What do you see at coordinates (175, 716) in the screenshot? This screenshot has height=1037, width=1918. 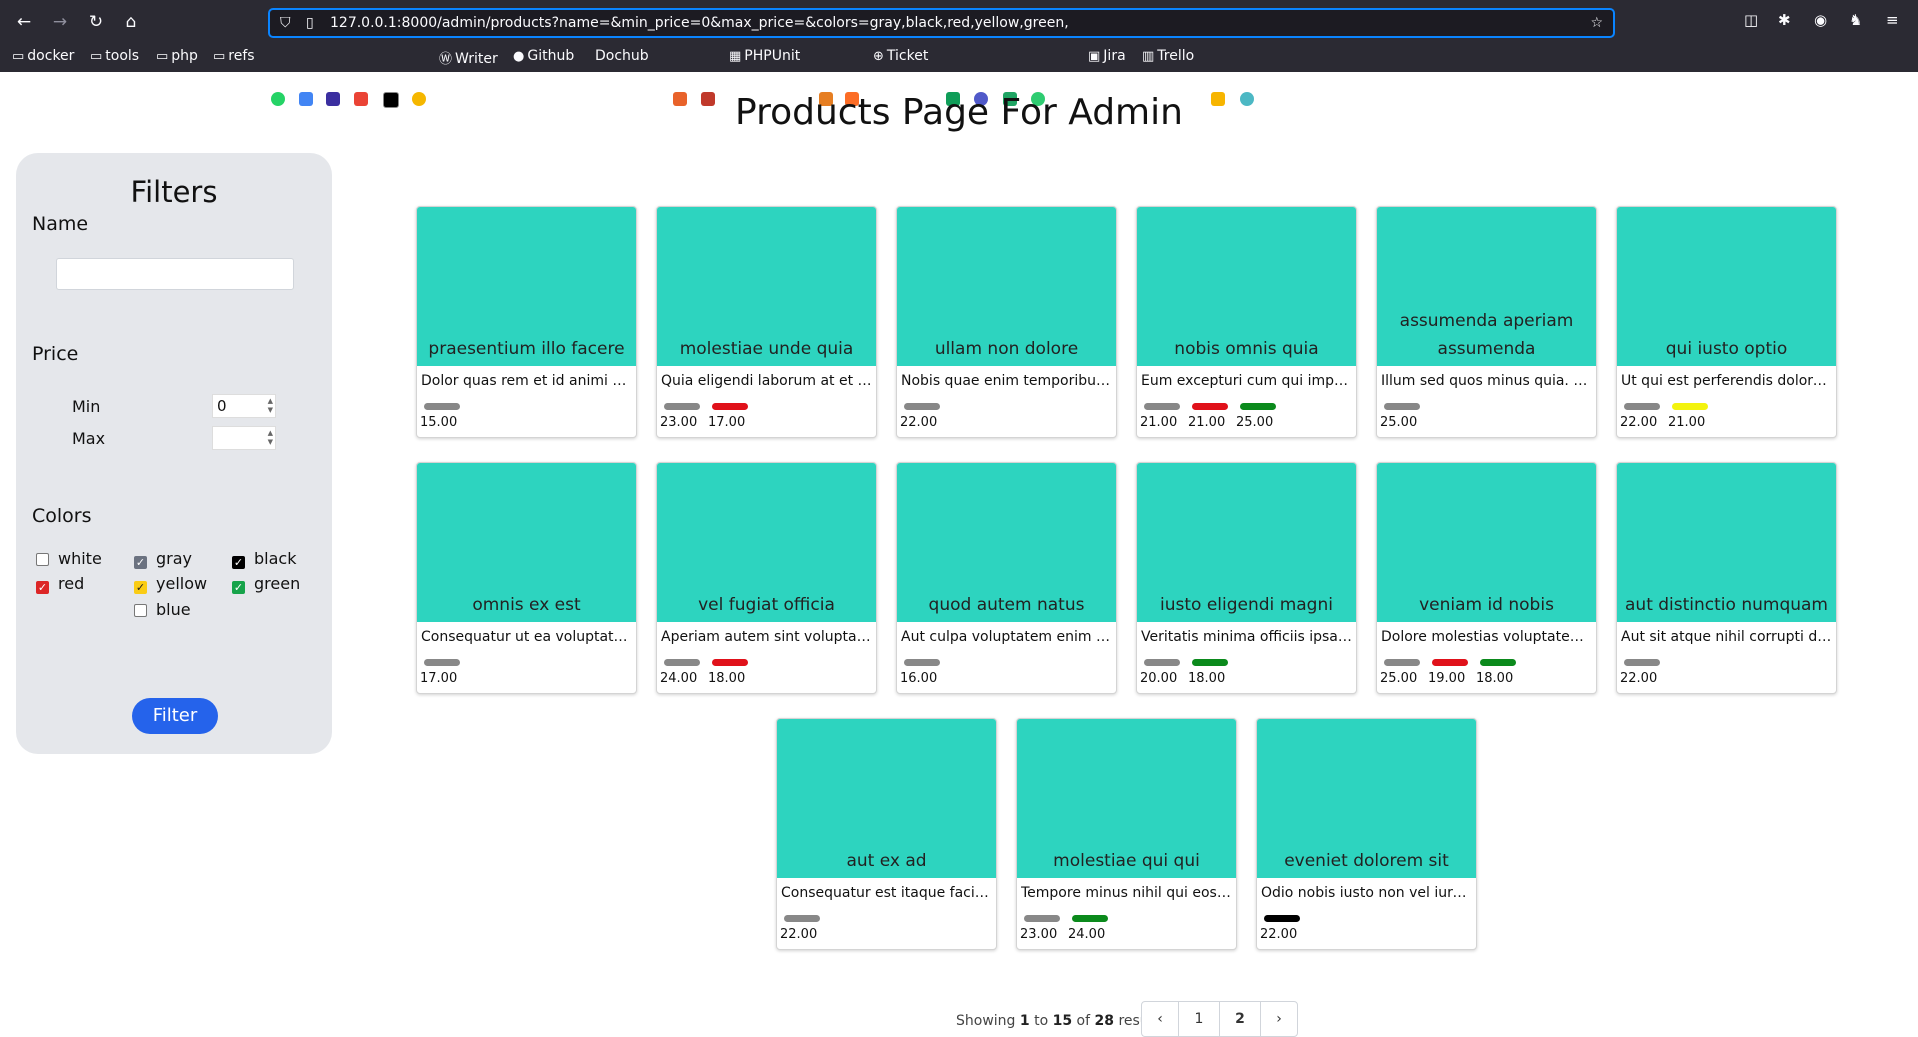 I see `filter-button: Filter` at bounding box center [175, 716].